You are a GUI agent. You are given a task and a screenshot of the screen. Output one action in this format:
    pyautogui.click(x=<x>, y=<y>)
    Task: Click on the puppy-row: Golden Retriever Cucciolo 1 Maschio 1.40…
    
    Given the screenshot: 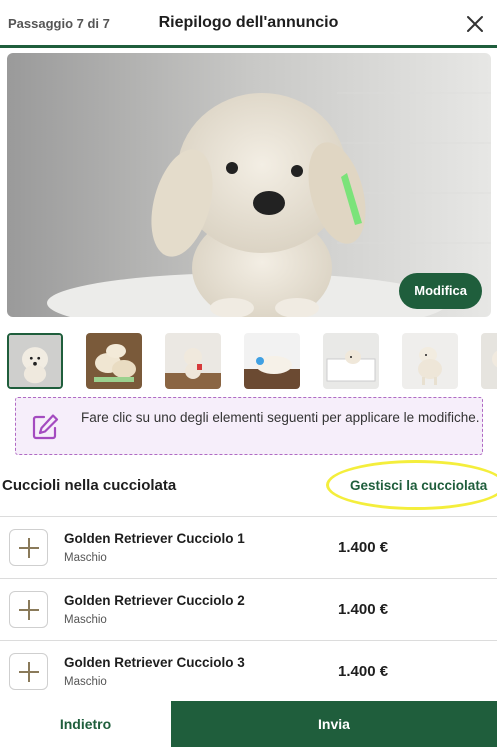 What is the action you would take?
    pyautogui.click(x=248, y=547)
    